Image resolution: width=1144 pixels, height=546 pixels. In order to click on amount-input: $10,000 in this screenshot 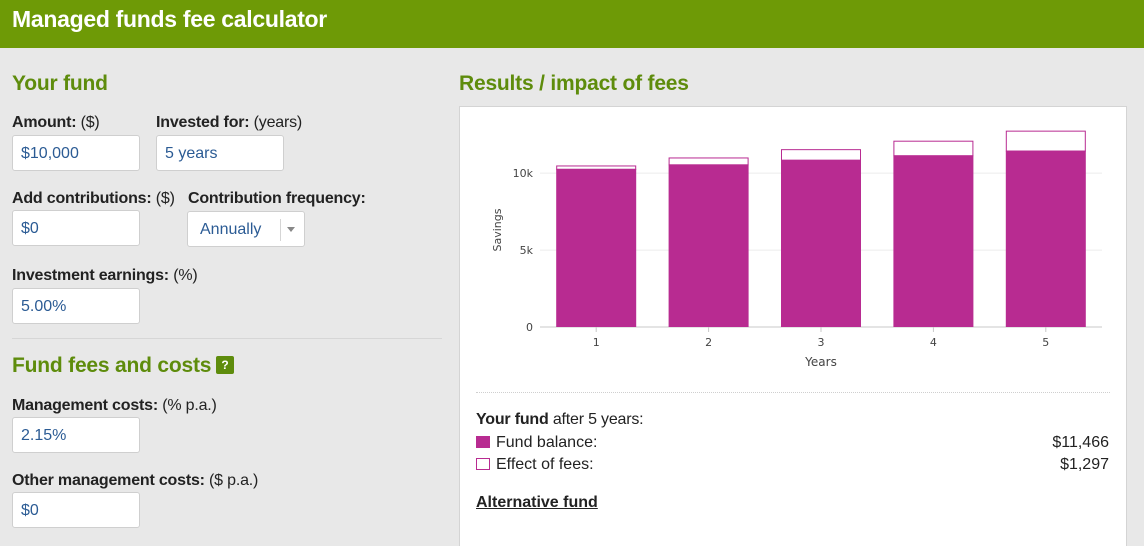, I will do `click(76, 153)`.